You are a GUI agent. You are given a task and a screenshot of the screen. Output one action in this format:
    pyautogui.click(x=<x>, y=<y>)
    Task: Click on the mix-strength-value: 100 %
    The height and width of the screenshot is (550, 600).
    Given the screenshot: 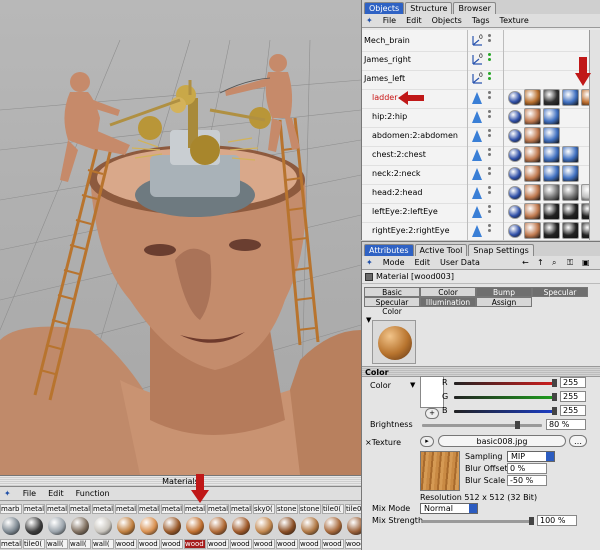 What is the action you would take?
    pyautogui.click(x=557, y=520)
    